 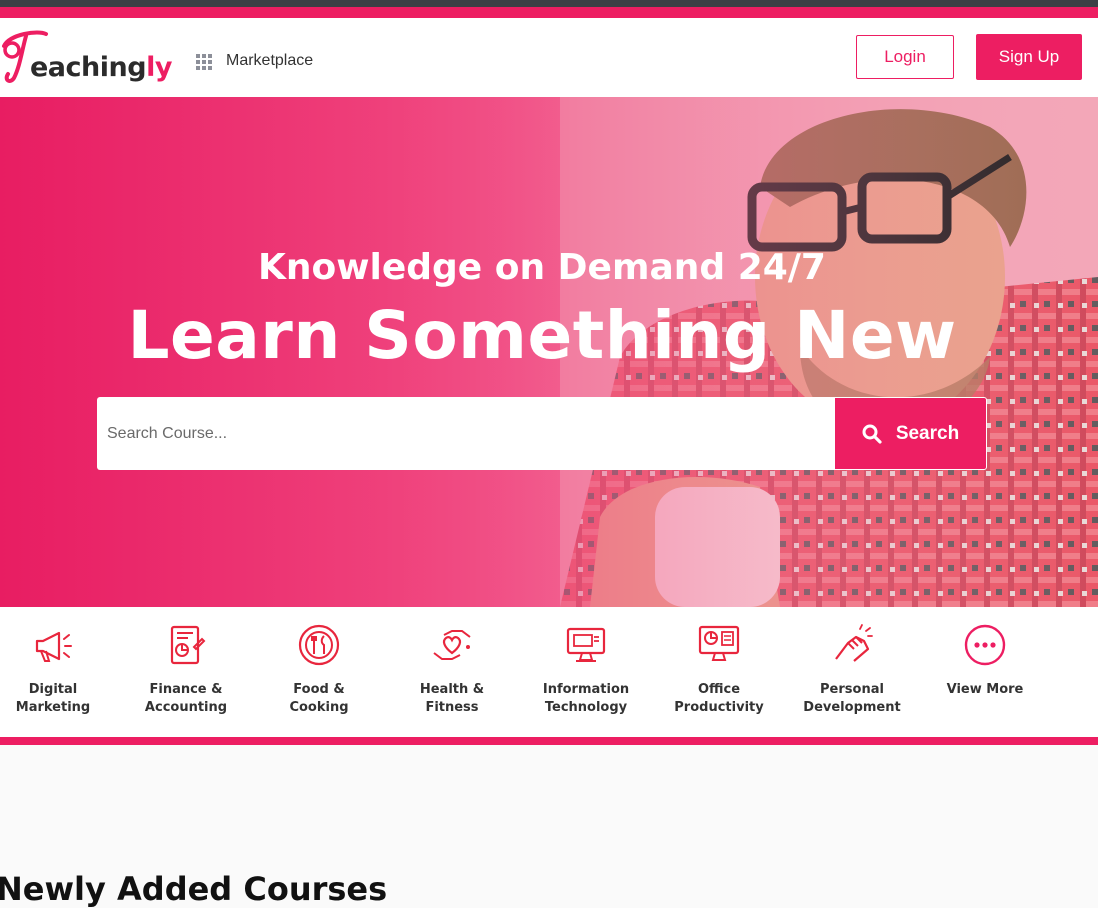 What do you see at coordinates (549, 12) in the screenshot?
I see `top-accent-bar` at bounding box center [549, 12].